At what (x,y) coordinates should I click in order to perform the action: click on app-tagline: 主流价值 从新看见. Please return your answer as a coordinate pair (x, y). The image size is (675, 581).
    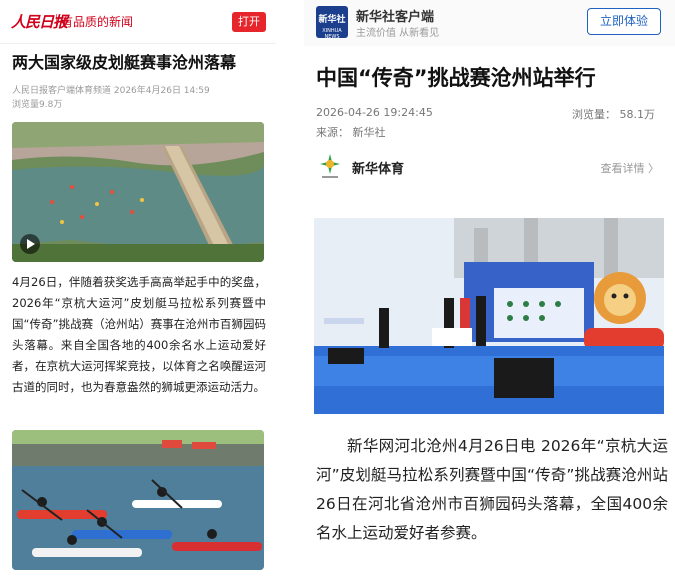
    Looking at the image, I should click on (398, 33).